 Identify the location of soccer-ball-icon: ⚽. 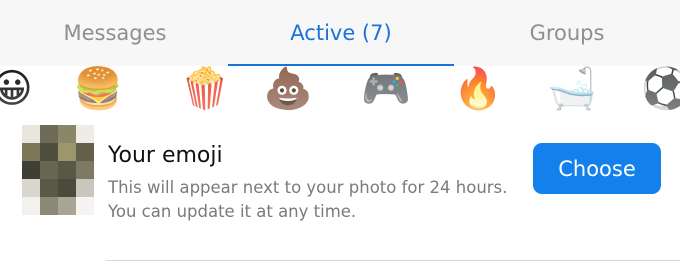
(659, 89).